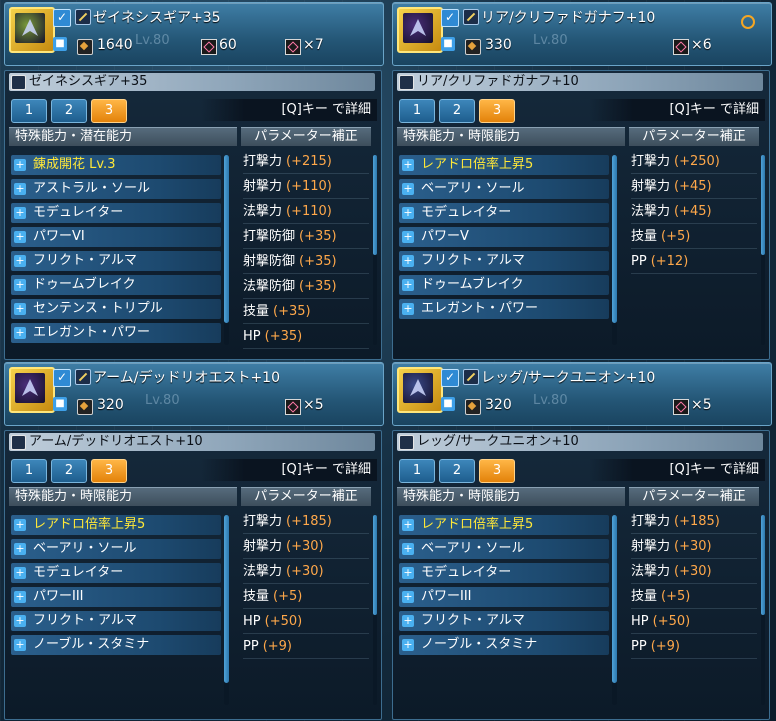 The width and height of the screenshot is (776, 721). I want to click on ability-item: + パワーV, so click(504, 237).